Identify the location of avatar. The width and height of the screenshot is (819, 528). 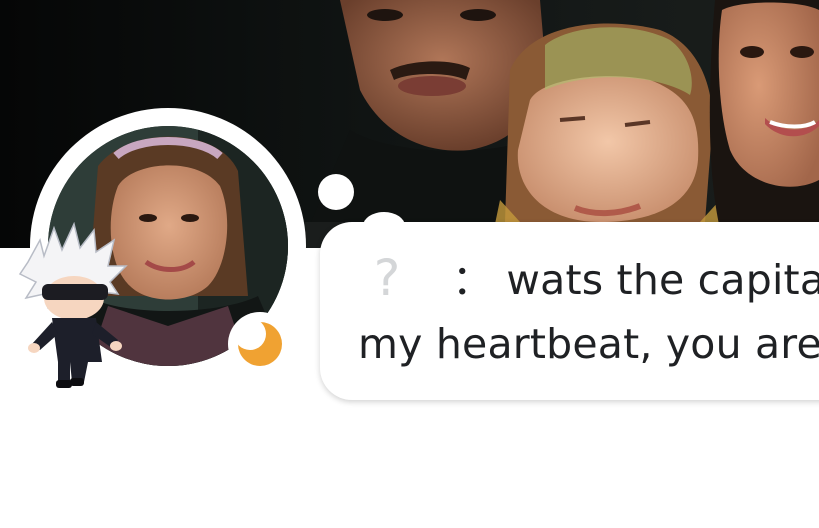
(168, 246).